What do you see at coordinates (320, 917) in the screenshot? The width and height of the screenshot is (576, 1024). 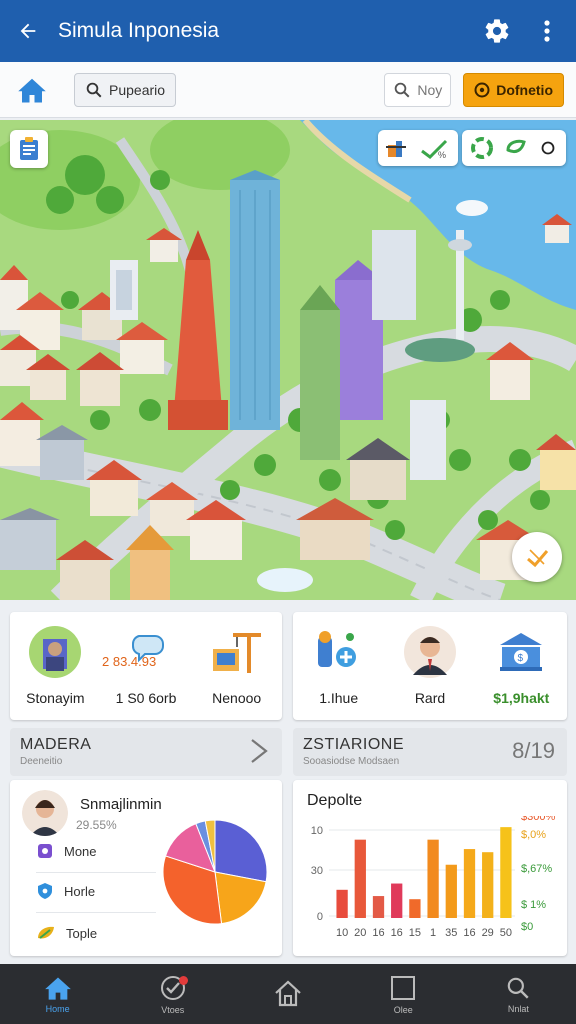 I see `y-tick-label: 0` at bounding box center [320, 917].